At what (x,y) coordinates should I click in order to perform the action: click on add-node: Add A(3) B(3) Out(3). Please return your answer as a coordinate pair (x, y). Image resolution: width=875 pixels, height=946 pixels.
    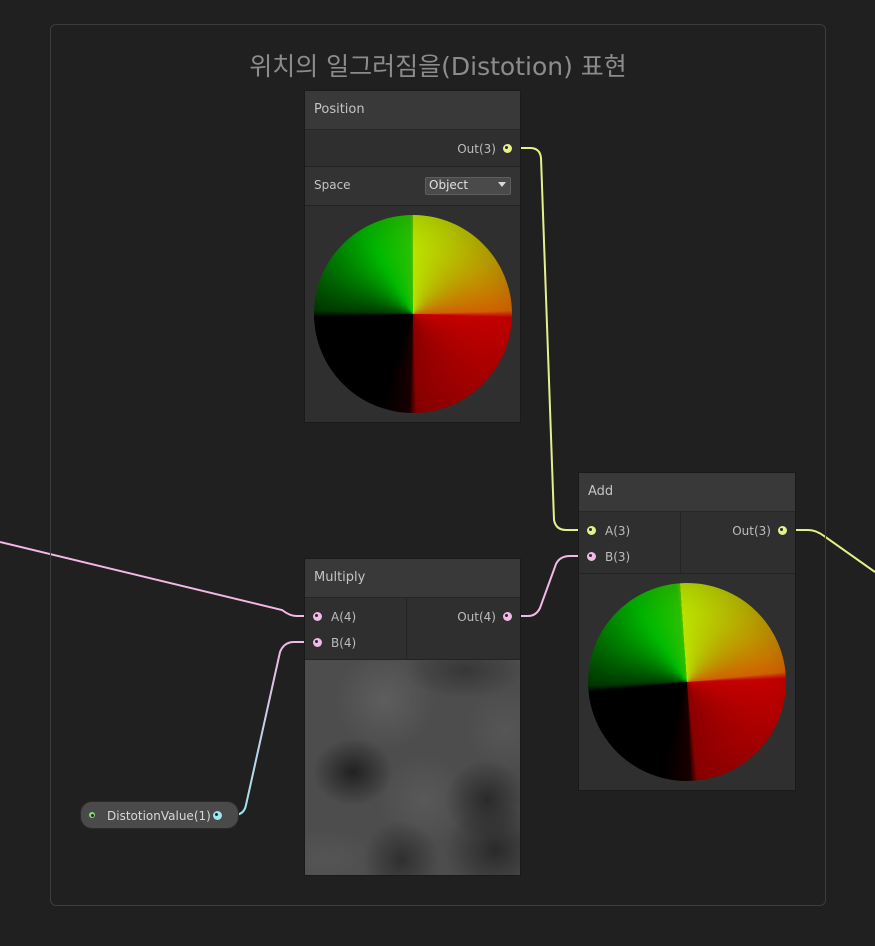
    Looking at the image, I should click on (687, 631).